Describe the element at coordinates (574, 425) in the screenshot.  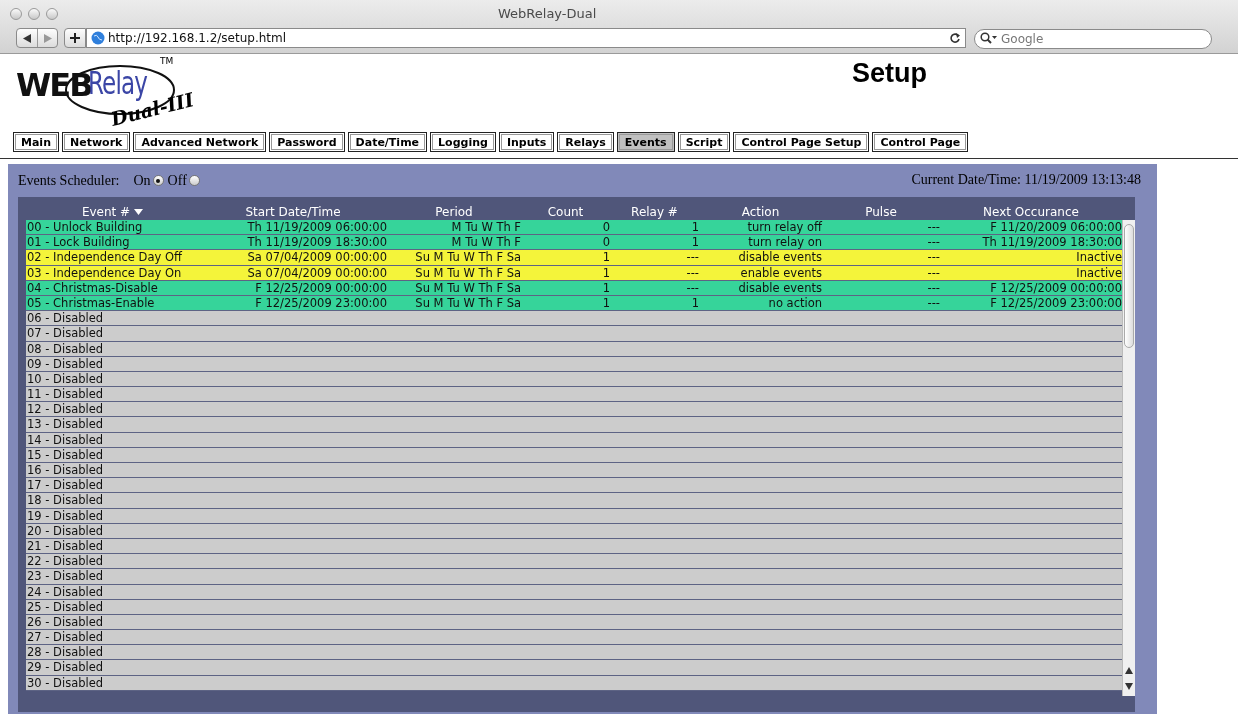
I see `event-row: 13 - Disabled` at that location.